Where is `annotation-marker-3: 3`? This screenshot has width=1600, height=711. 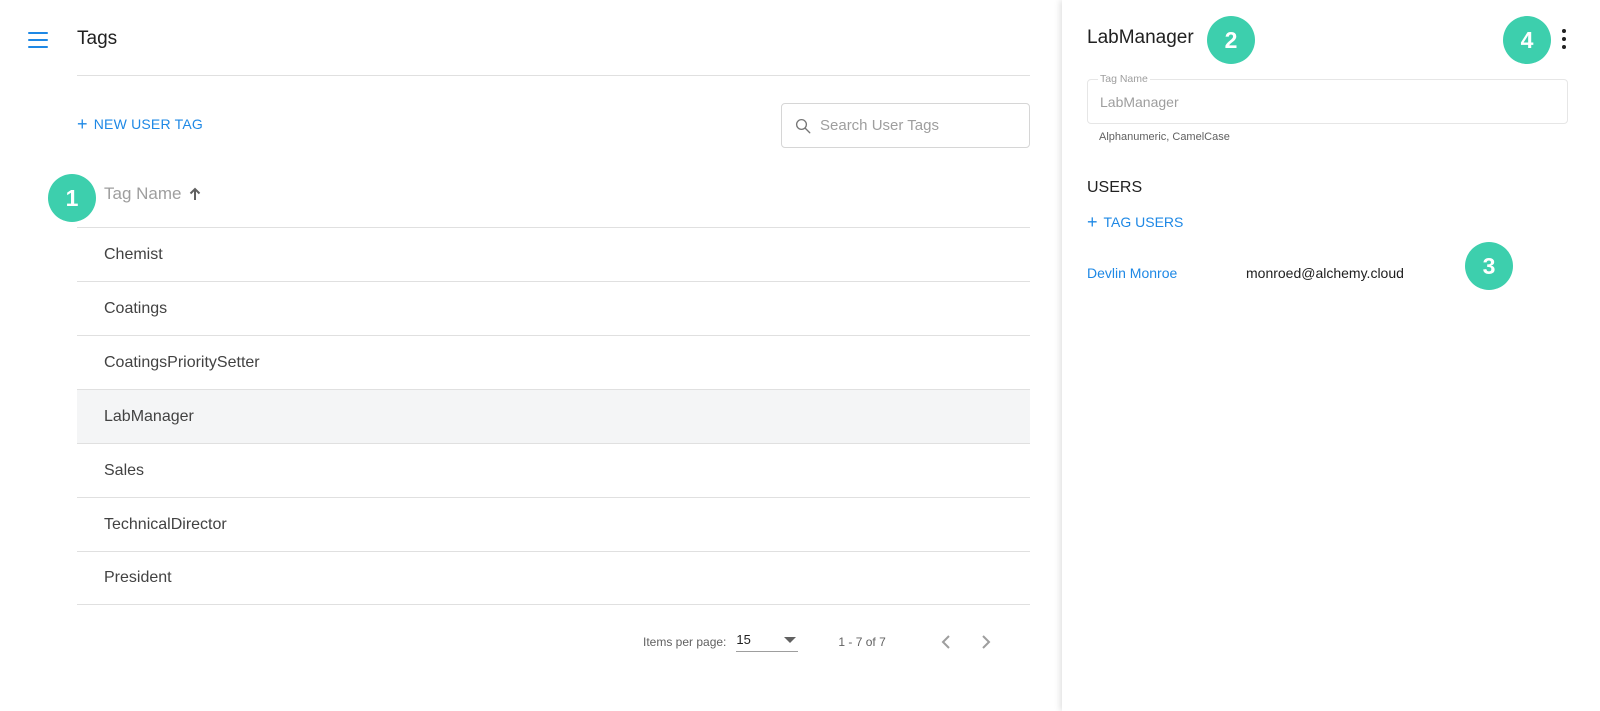
annotation-marker-3: 3 is located at coordinates (1489, 266).